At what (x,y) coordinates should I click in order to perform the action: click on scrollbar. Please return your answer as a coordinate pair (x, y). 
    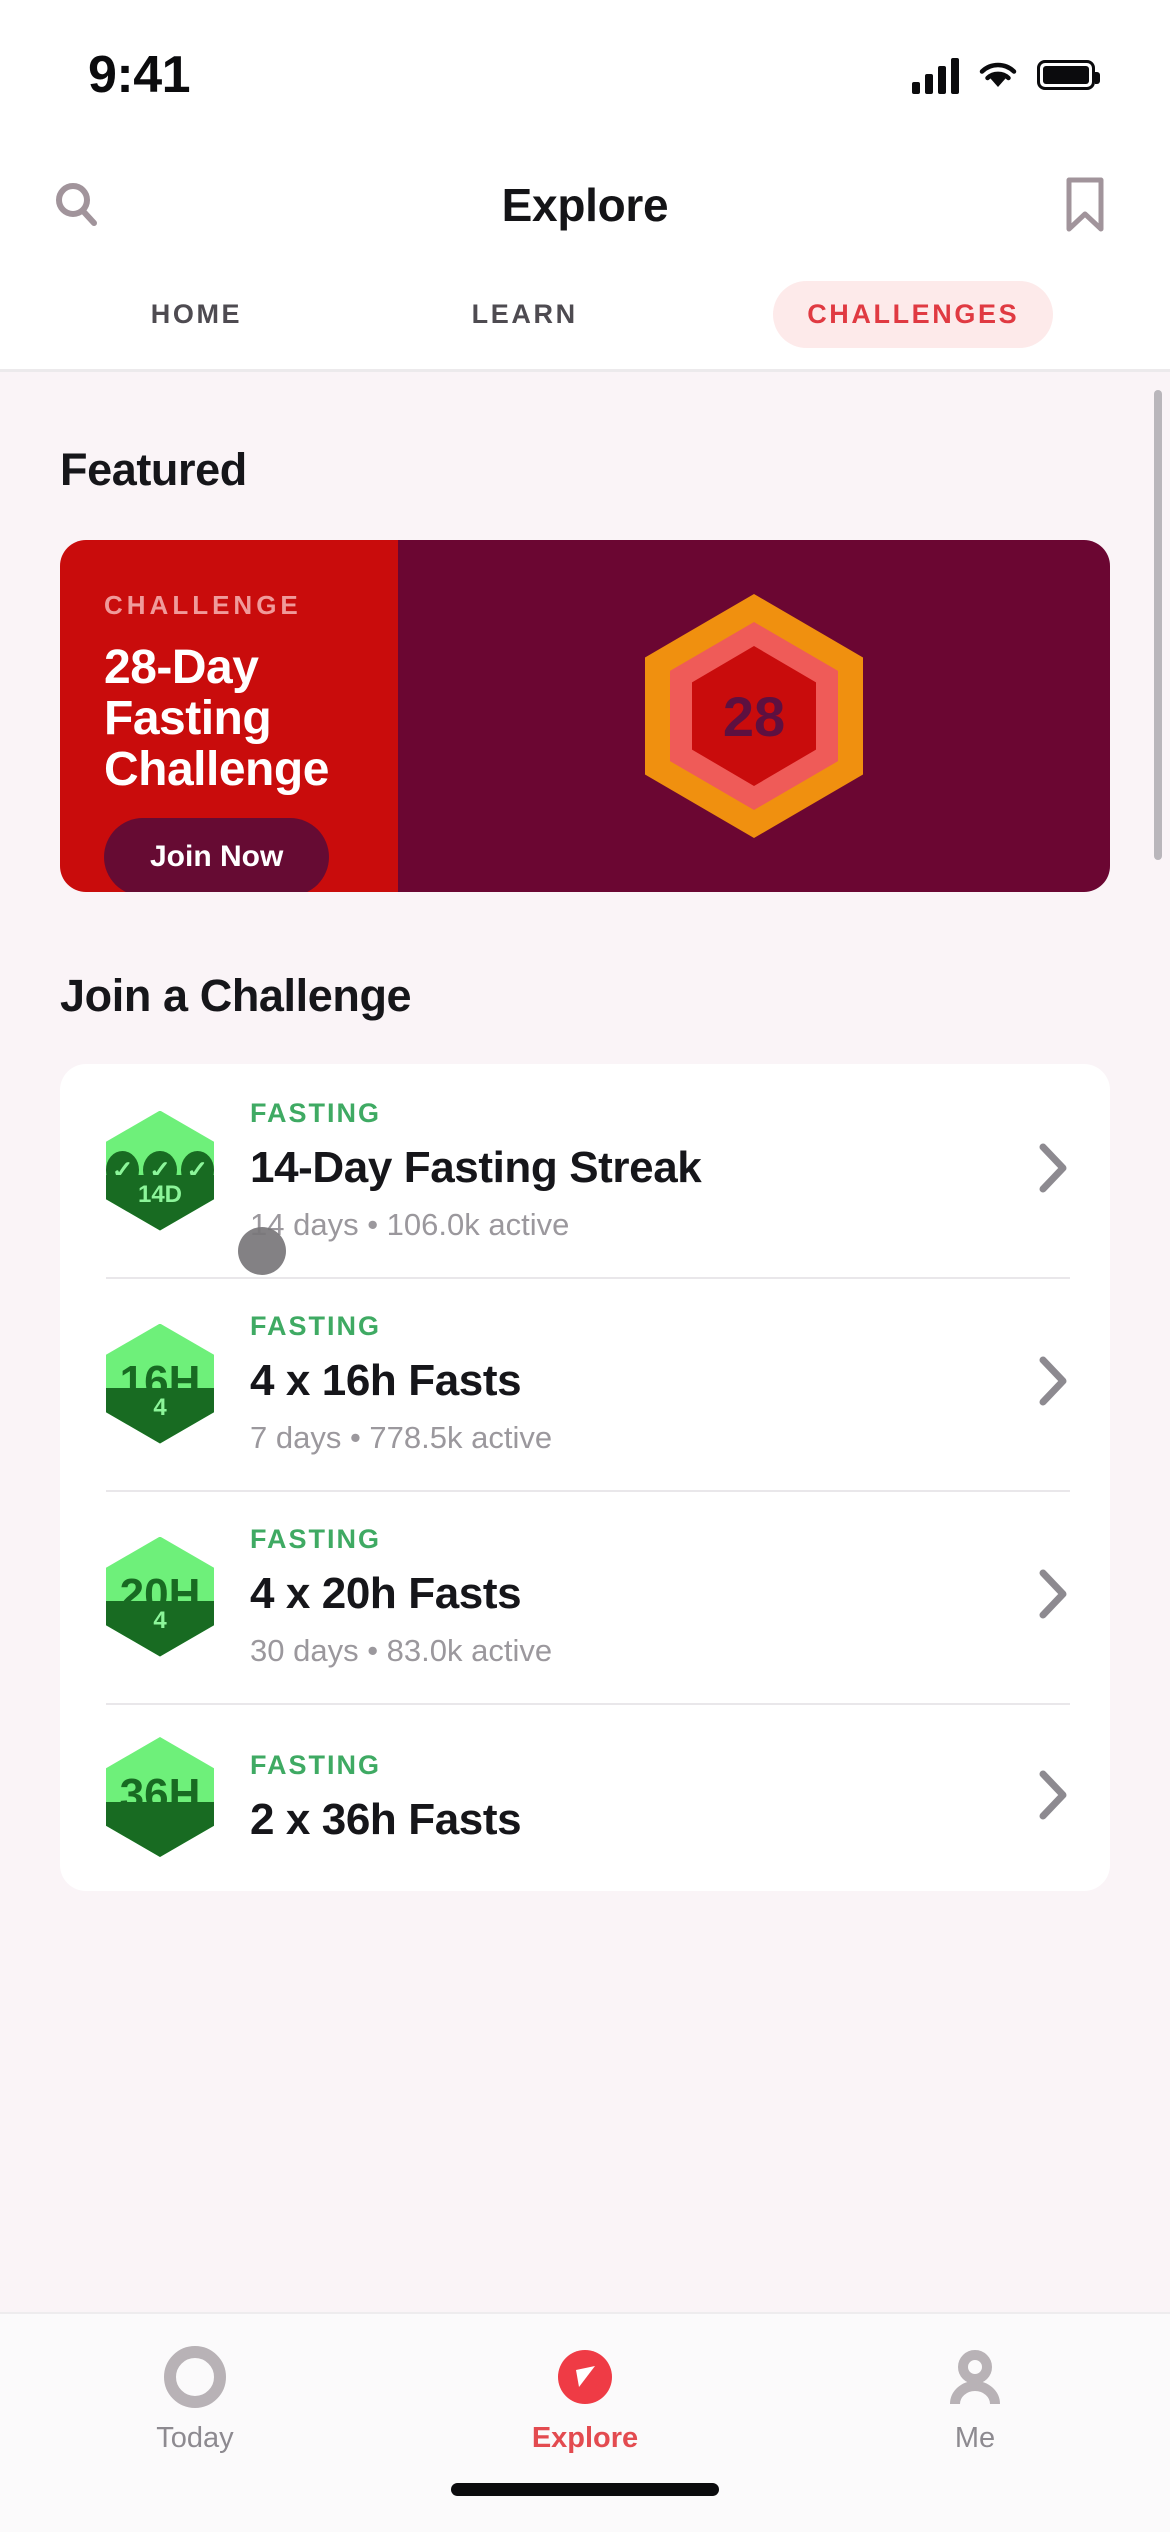
    Looking at the image, I should click on (1158, 625).